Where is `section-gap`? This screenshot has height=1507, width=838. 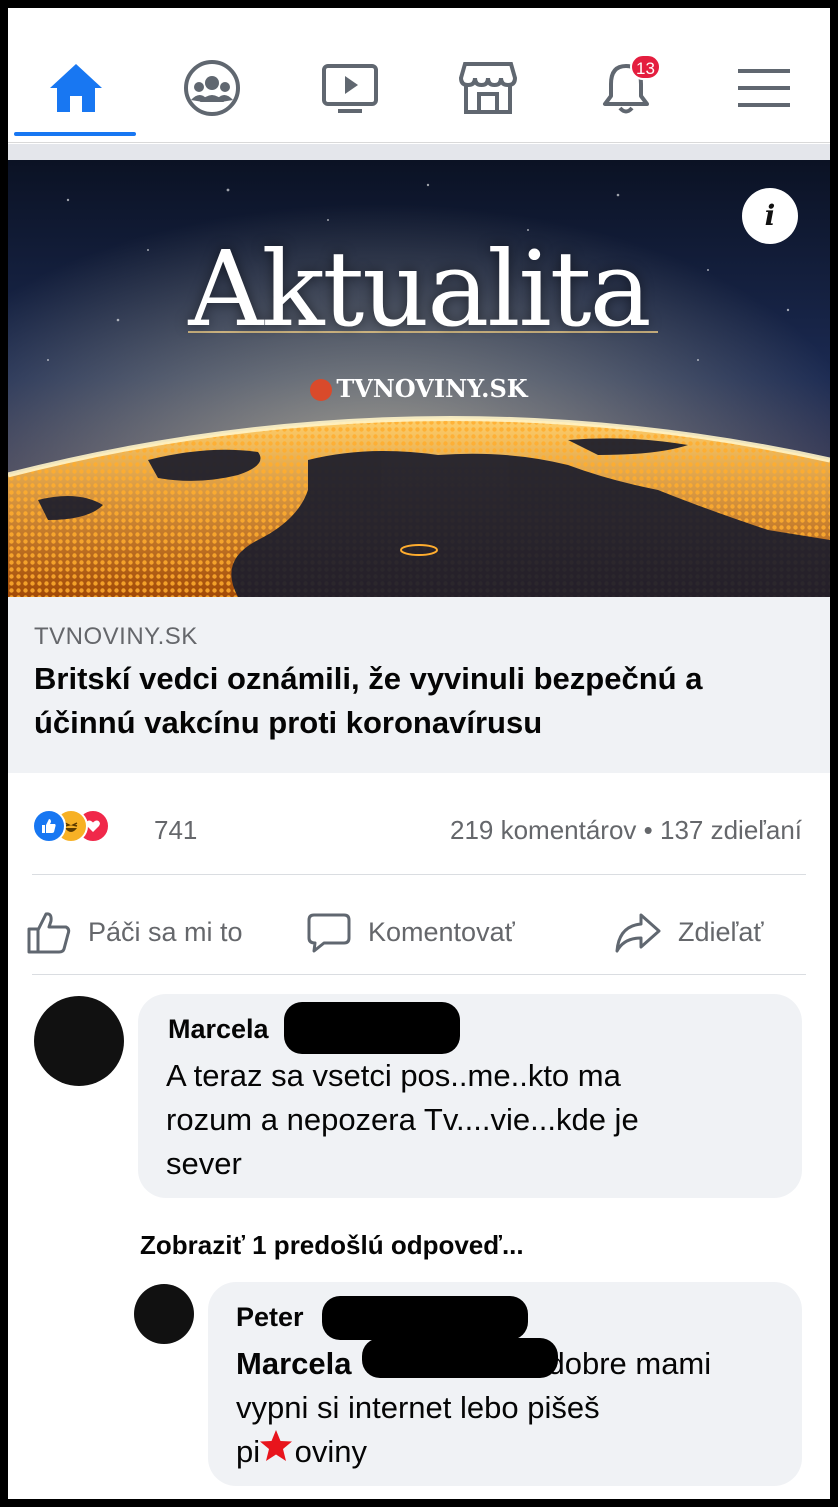
section-gap is located at coordinates (419, 152).